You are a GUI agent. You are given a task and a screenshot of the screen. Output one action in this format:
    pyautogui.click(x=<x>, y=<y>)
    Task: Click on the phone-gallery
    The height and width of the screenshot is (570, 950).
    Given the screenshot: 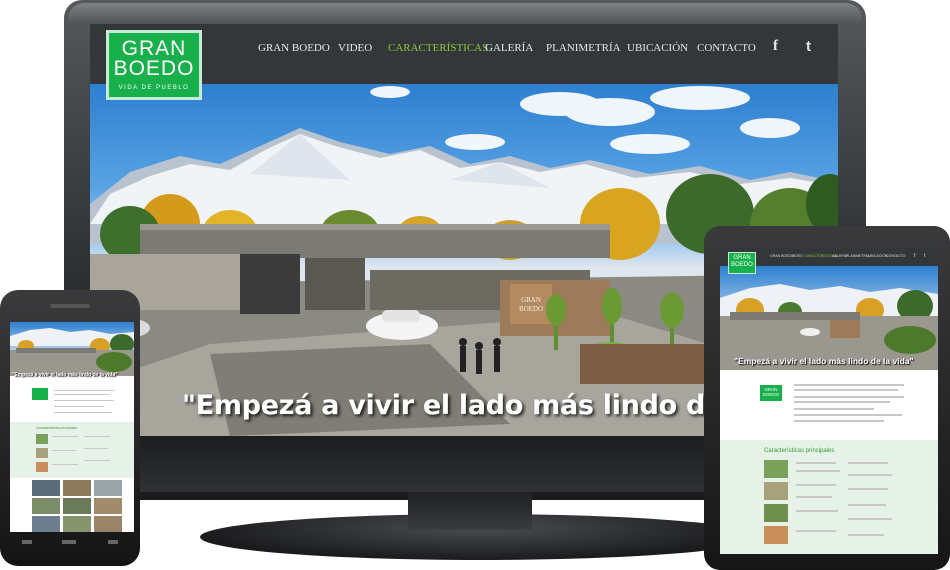 What is the action you would take?
    pyautogui.click(x=78, y=506)
    